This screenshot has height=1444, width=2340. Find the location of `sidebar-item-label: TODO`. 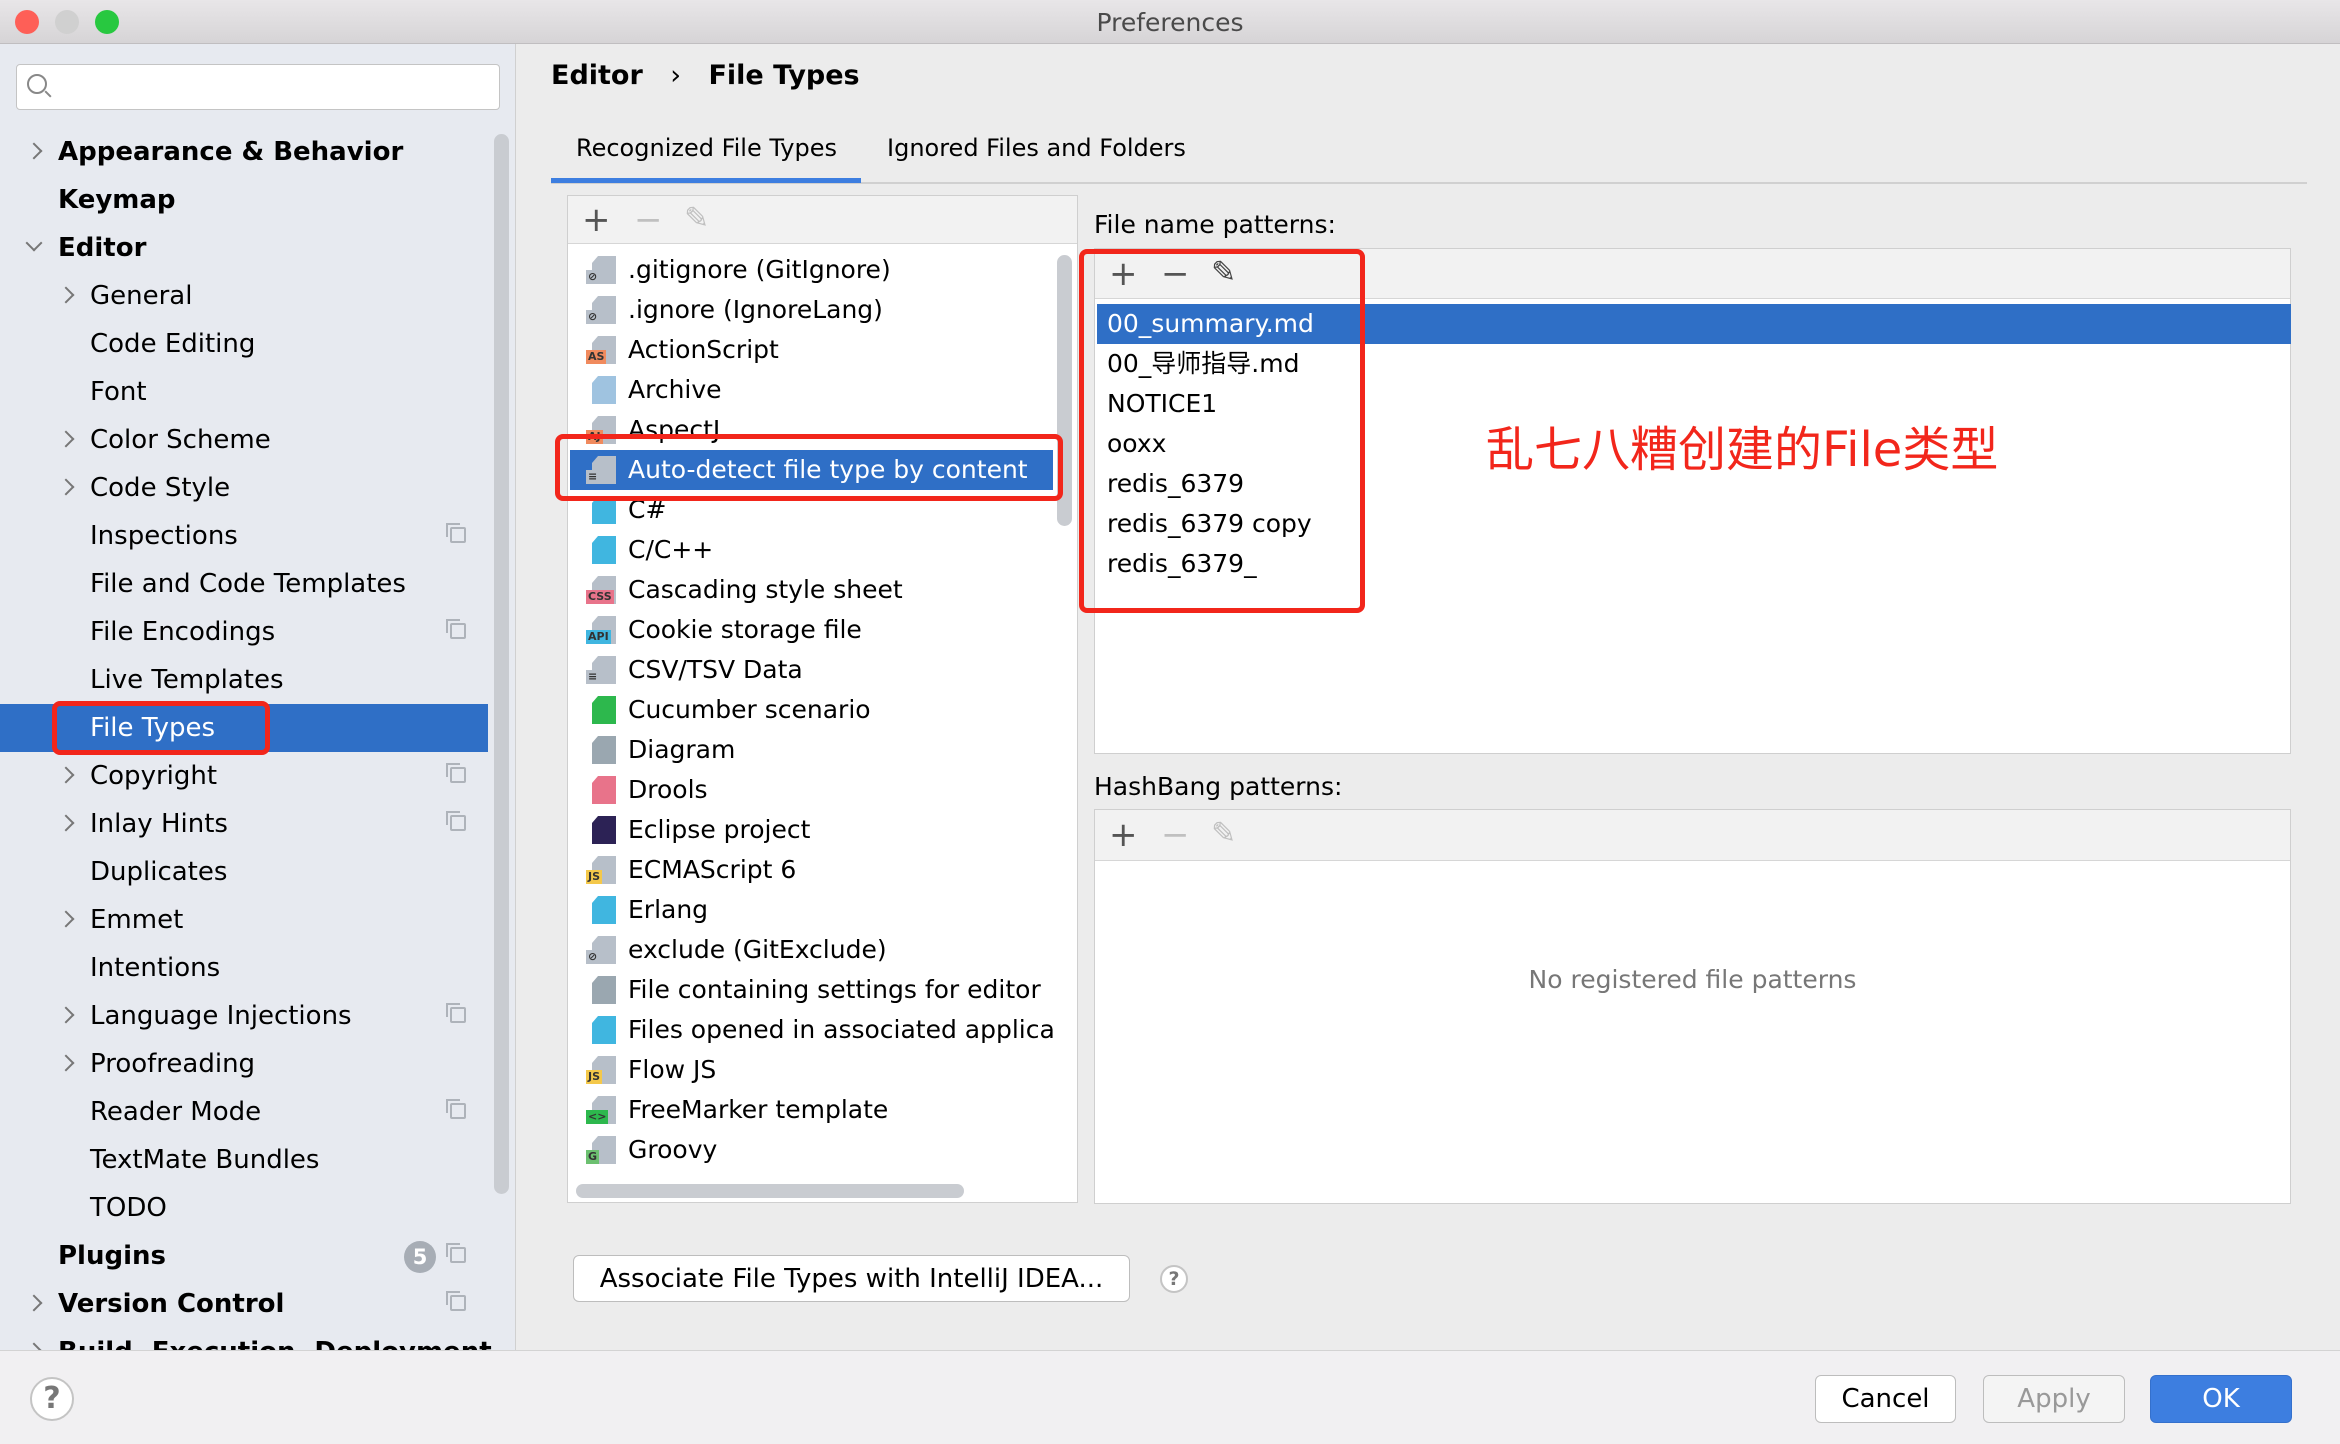

sidebar-item-label: TODO is located at coordinates (128, 1208).